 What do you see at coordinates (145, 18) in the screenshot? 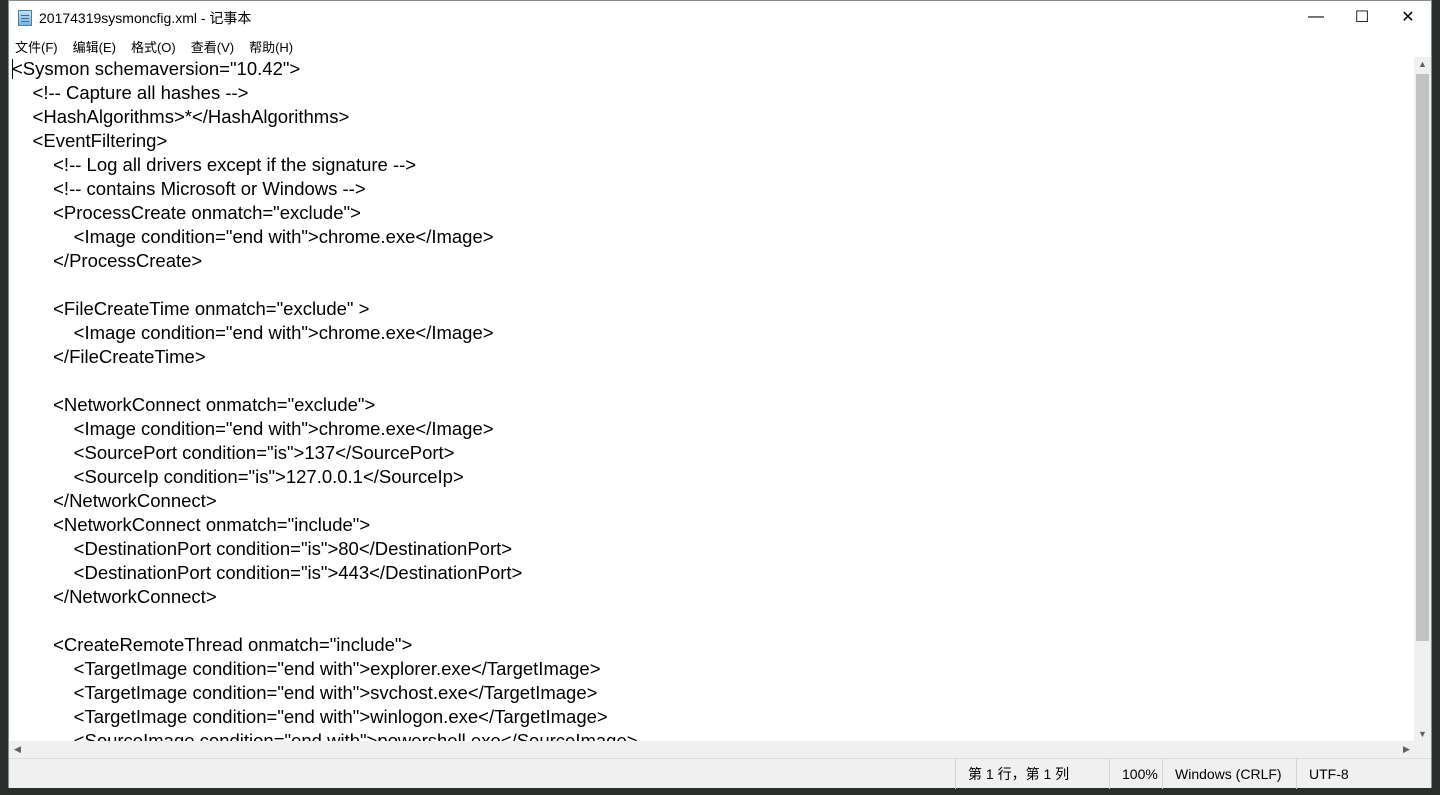
I see `window-title: 20174319sysmoncfig.xml - 记事本` at bounding box center [145, 18].